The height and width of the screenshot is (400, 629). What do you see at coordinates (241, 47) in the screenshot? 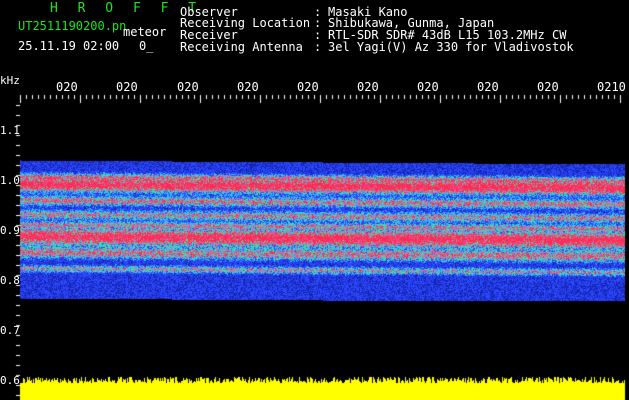
I see `info-label-antenna: Receiving Antenna` at bounding box center [241, 47].